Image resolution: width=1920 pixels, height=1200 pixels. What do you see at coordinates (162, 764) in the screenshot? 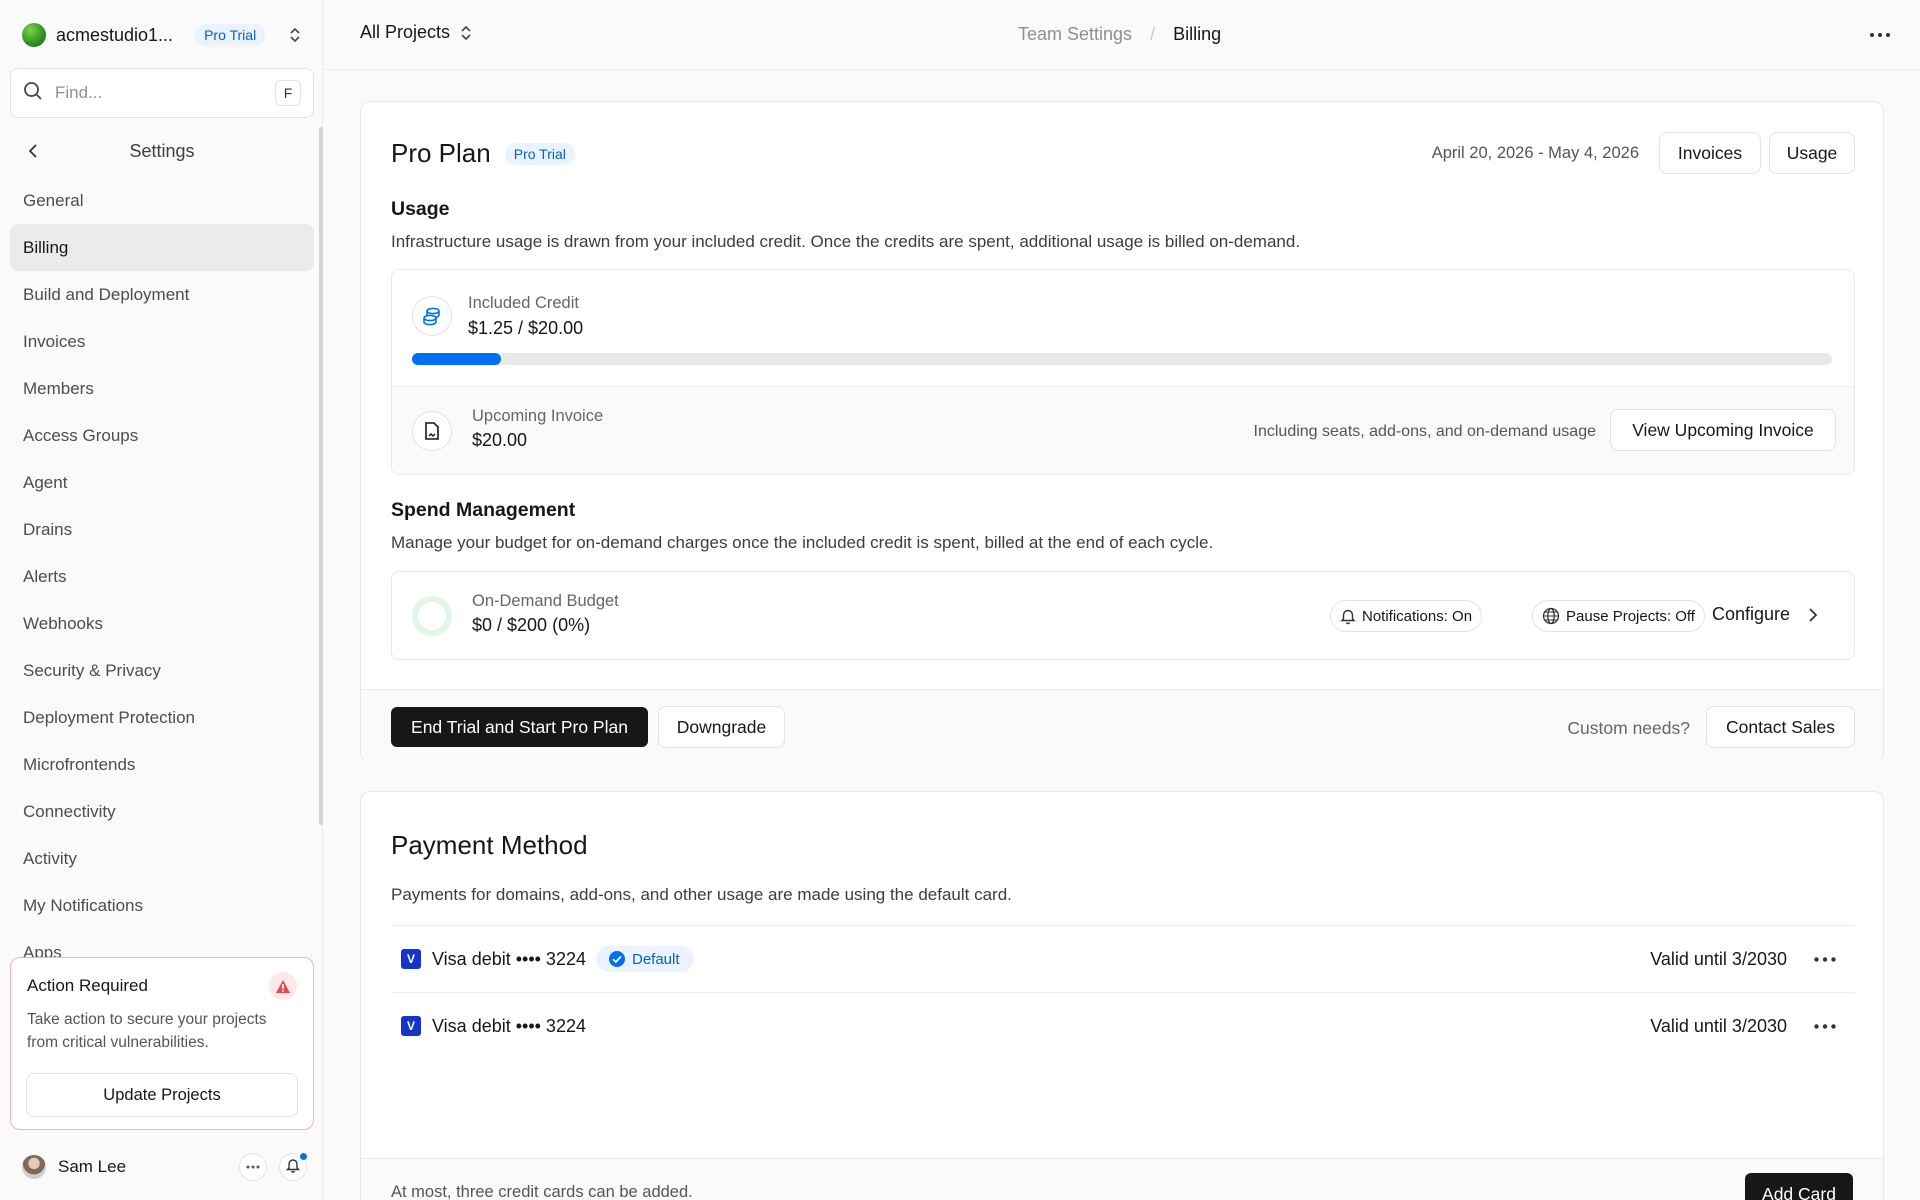
I see `sidebar-item-microfrontends: Microfrontends` at bounding box center [162, 764].